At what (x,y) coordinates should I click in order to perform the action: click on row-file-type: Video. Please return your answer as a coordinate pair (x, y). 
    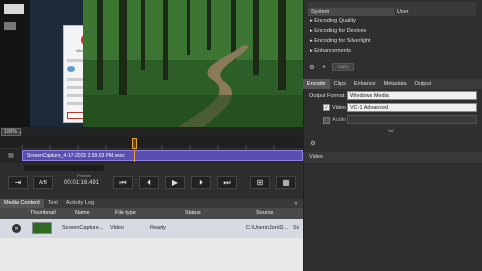
    Looking at the image, I should click on (117, 228).